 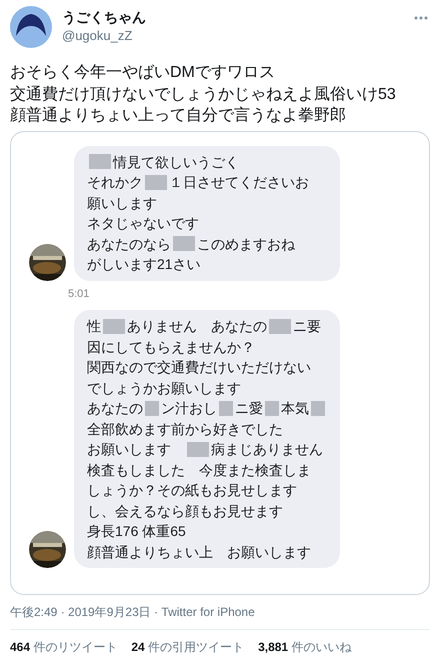 What do you see at coordinates (267, 449) in the screenshot?
I see `message-text: 病まじありません` at bounding box center [267, 449].